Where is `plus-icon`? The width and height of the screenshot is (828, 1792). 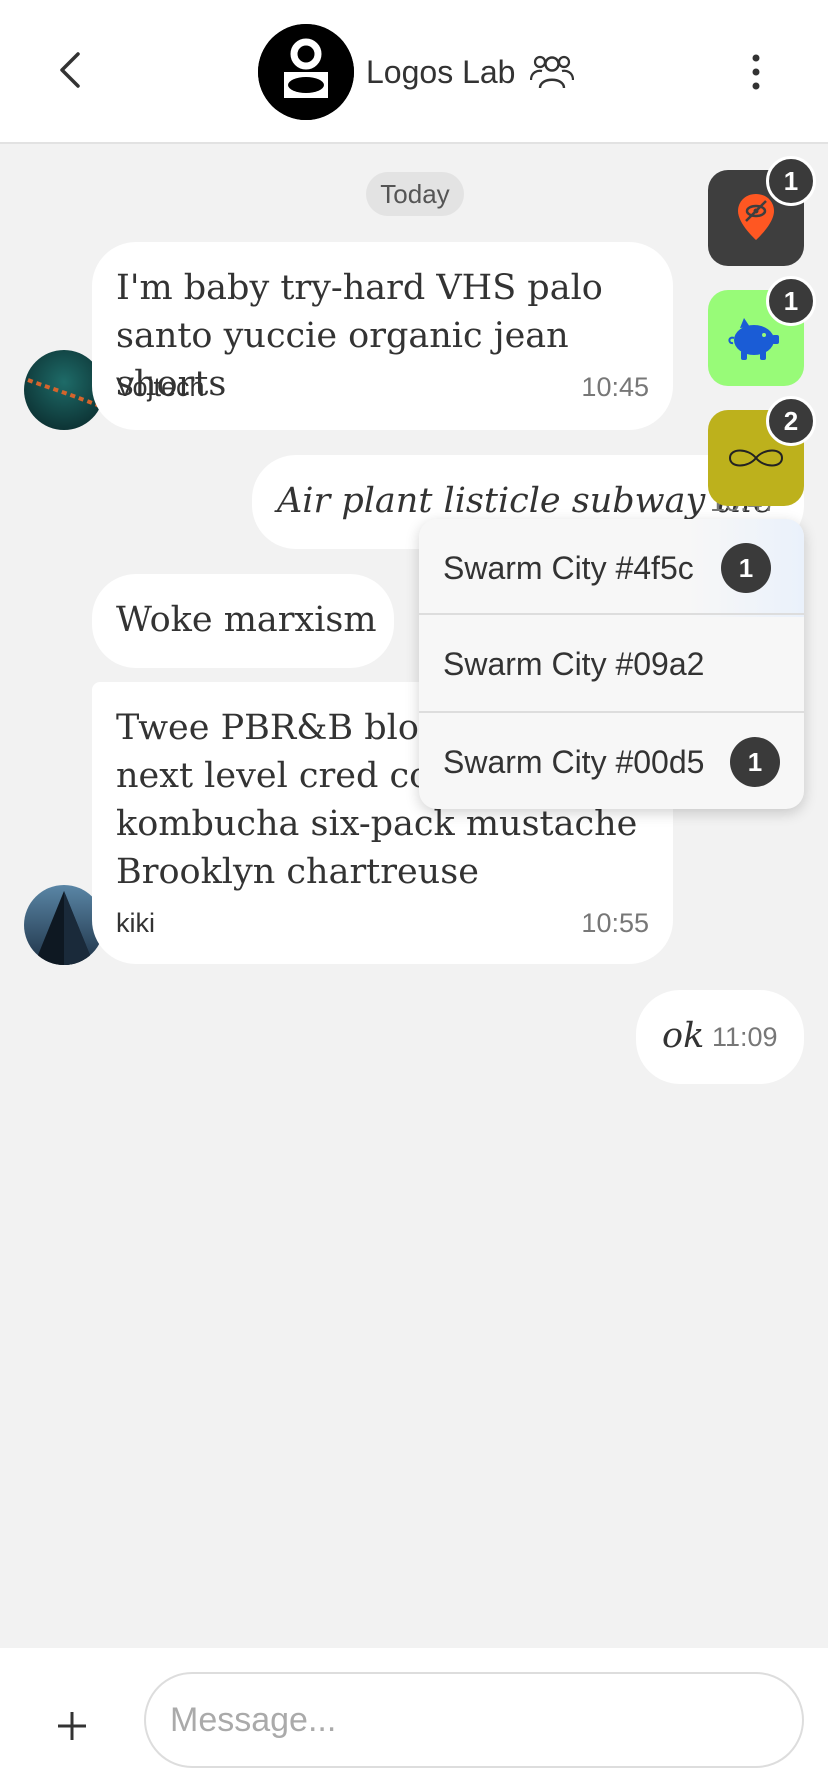 plus-icon is located at coordinates (72, 1726).